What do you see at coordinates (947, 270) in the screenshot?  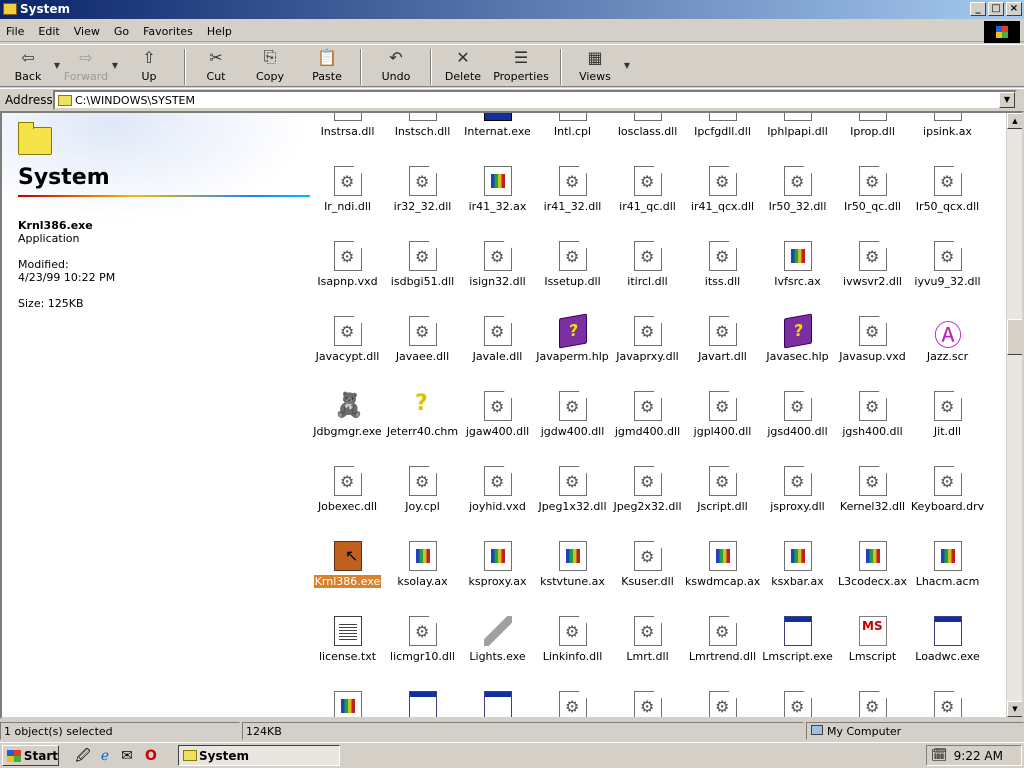 I see `file-item: iyvu9_32.dll` at bounding box center [947, 270].